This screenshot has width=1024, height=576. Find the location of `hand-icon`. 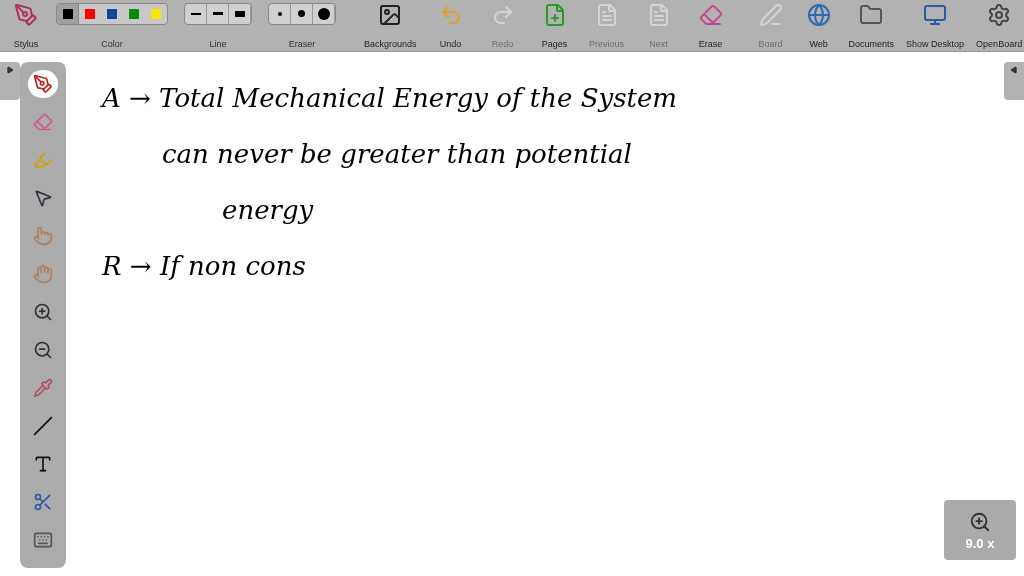

hand-icon is located at coordinates (43, 274).